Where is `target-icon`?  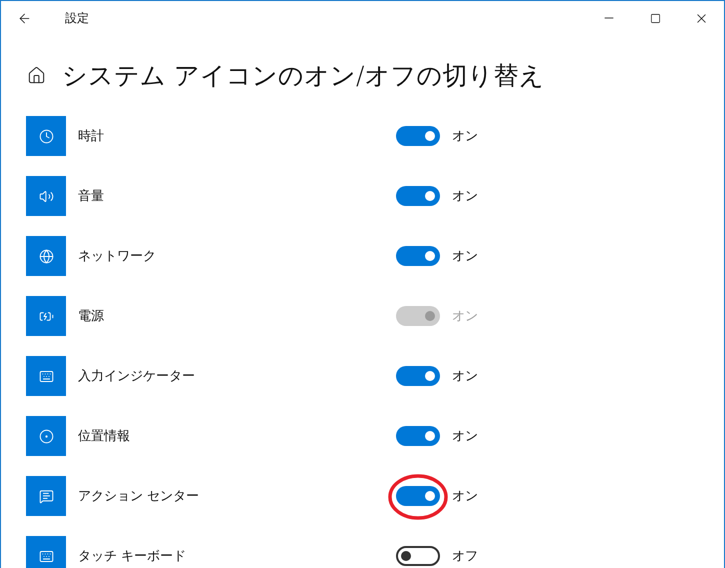 target-icon is located at coordinates (46, 436).